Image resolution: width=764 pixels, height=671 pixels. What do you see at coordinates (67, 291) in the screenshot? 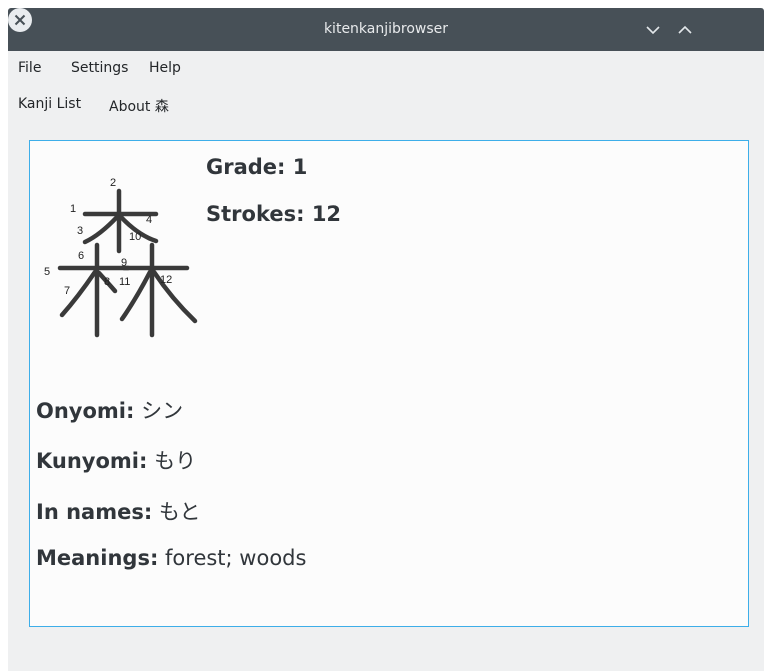
I see `stroke-number: 7` at bounding box center [67, 291].